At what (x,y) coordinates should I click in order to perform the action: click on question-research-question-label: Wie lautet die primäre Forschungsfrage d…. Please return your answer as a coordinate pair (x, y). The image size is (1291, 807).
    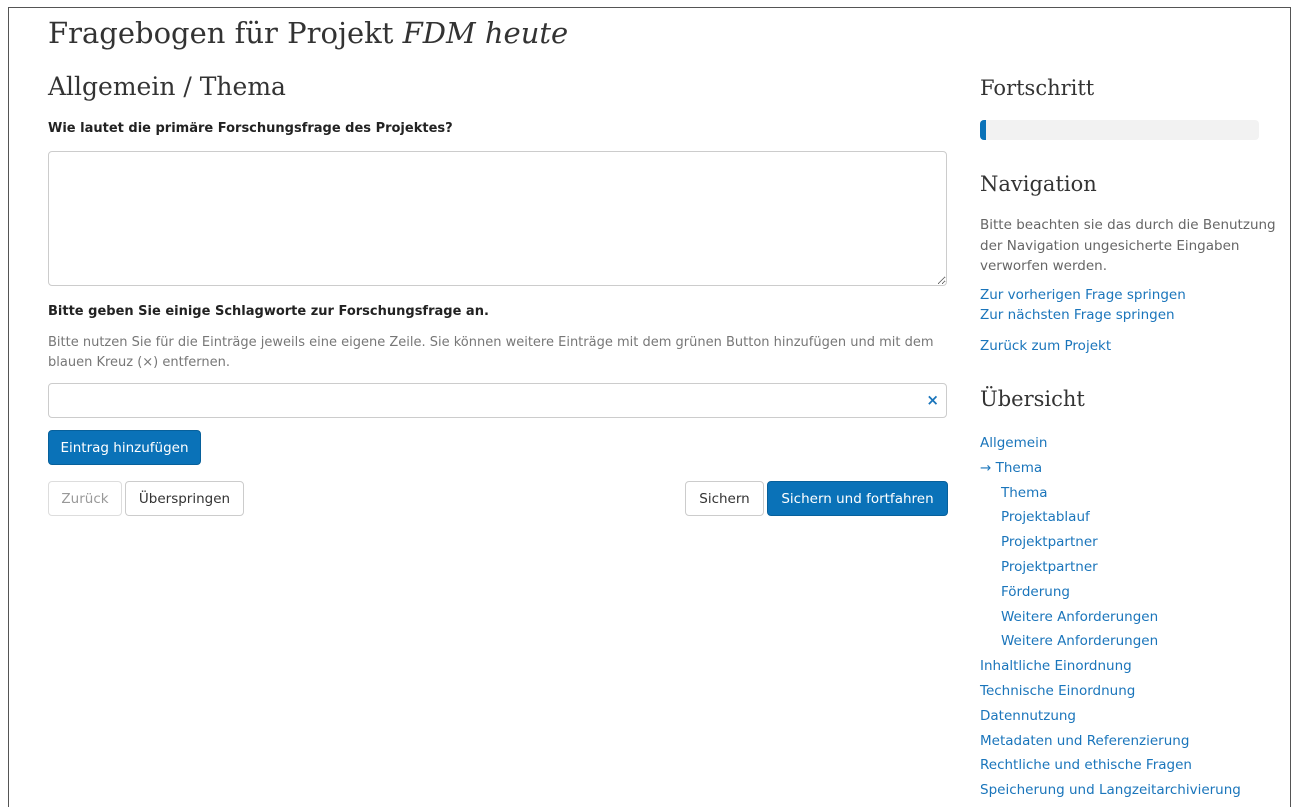
    Looking at the image, I should click on (250, 128).